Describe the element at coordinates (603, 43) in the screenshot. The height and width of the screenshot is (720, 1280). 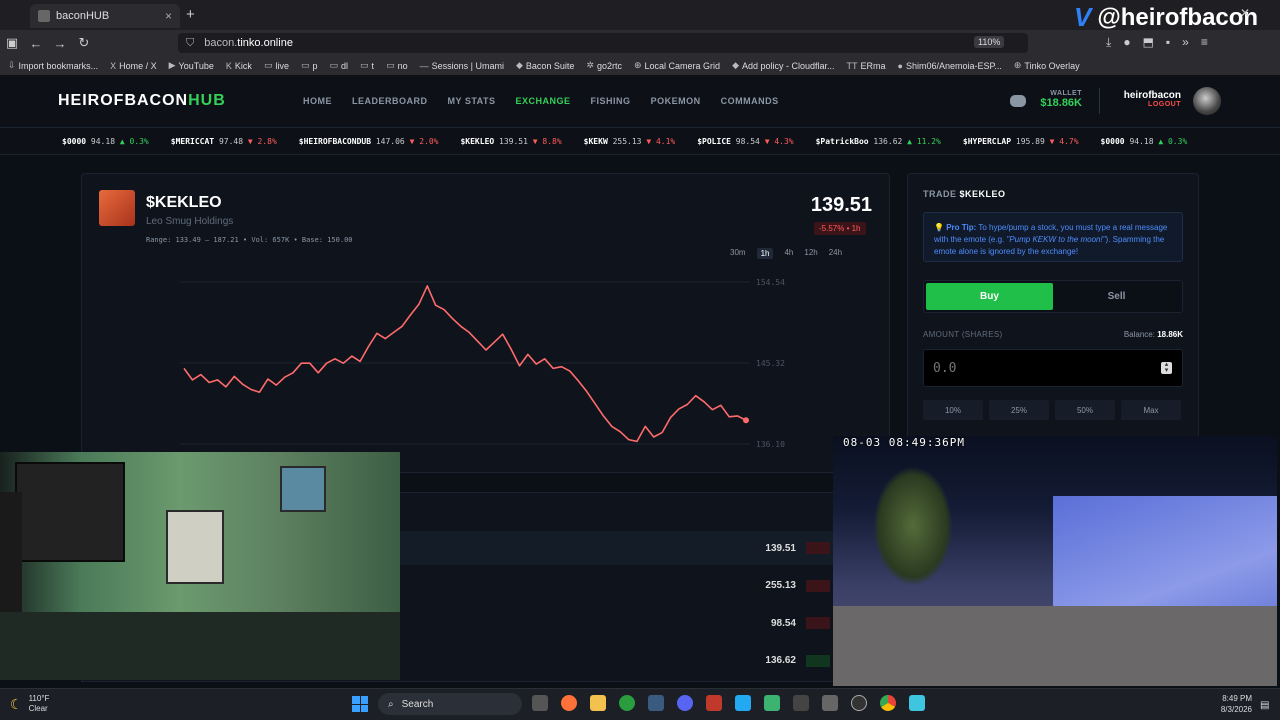
I see `address-bar: ⛉ bacon. tinko.online` at that location.